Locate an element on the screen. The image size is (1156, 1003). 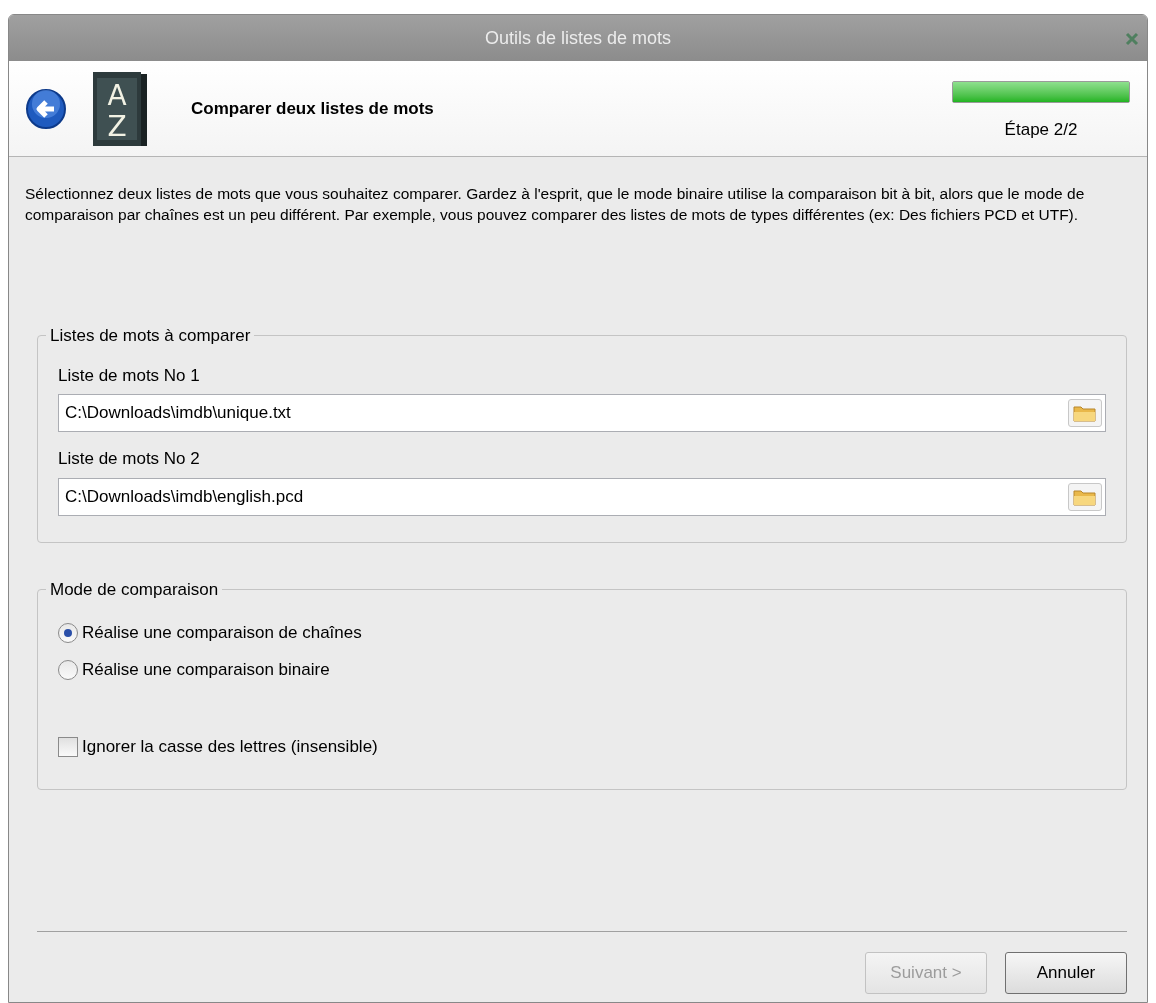
cancel-button: Annuler is located at coordinates (1066, 973).